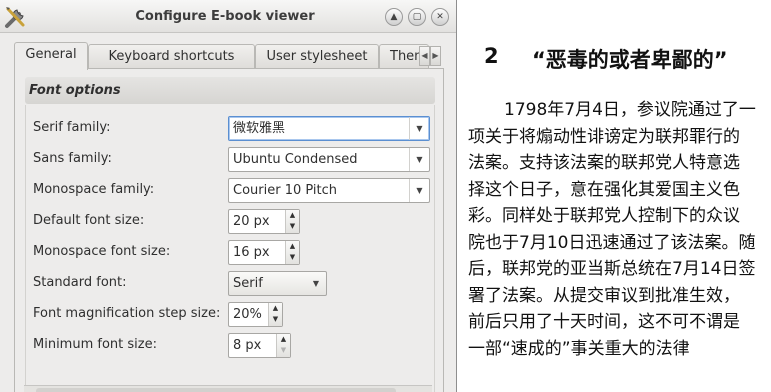 This screenshot has width=771, height=392. I want to click on magnification-step-label: Font magnification step size:, so click(127, 313).